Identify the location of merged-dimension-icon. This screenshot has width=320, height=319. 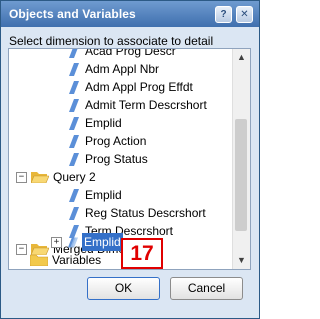
(73, 242).